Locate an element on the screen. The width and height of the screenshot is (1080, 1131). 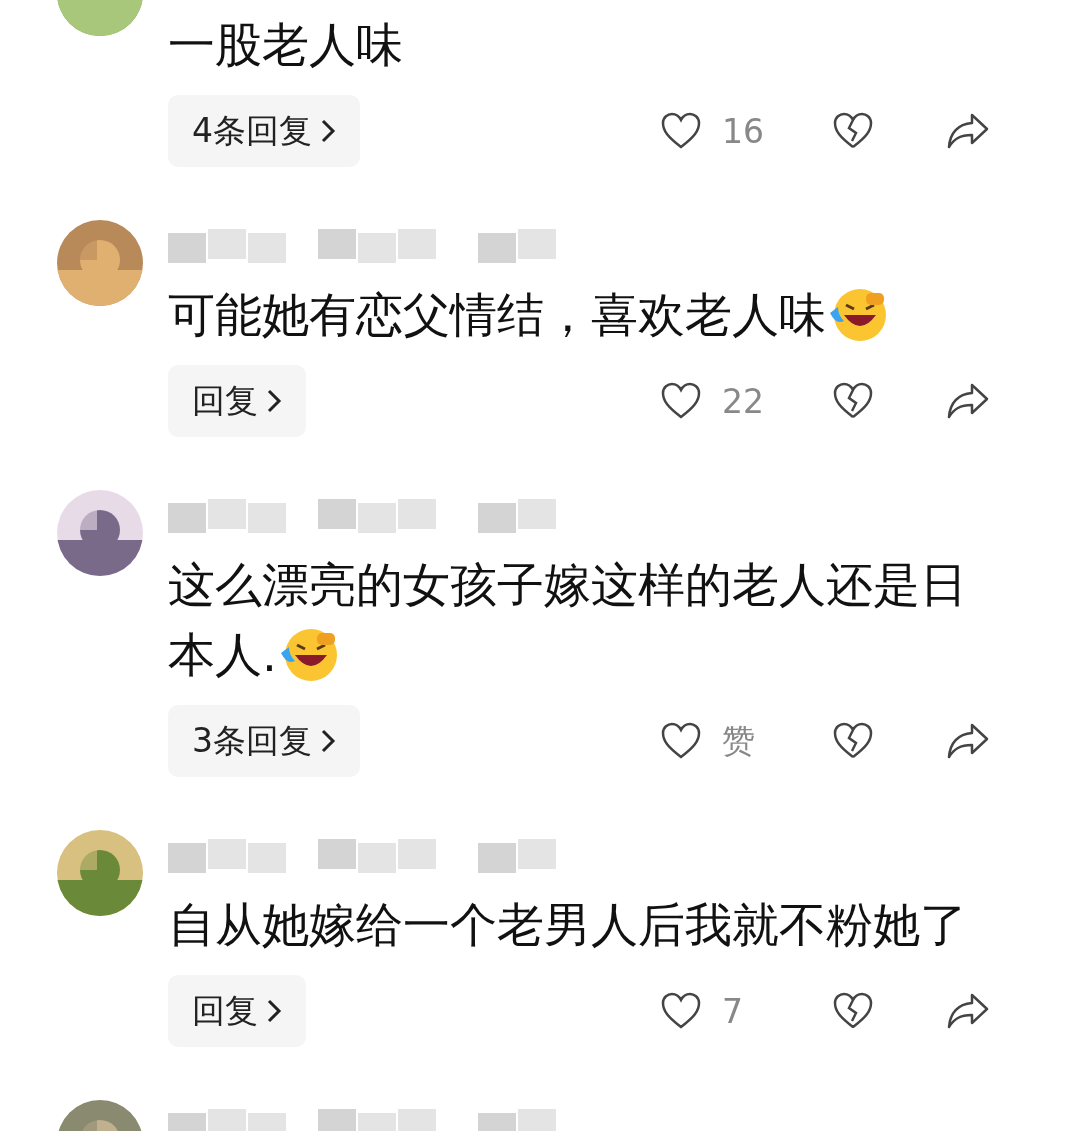
comment-text: 本人. is located at coordinates (222, 655).